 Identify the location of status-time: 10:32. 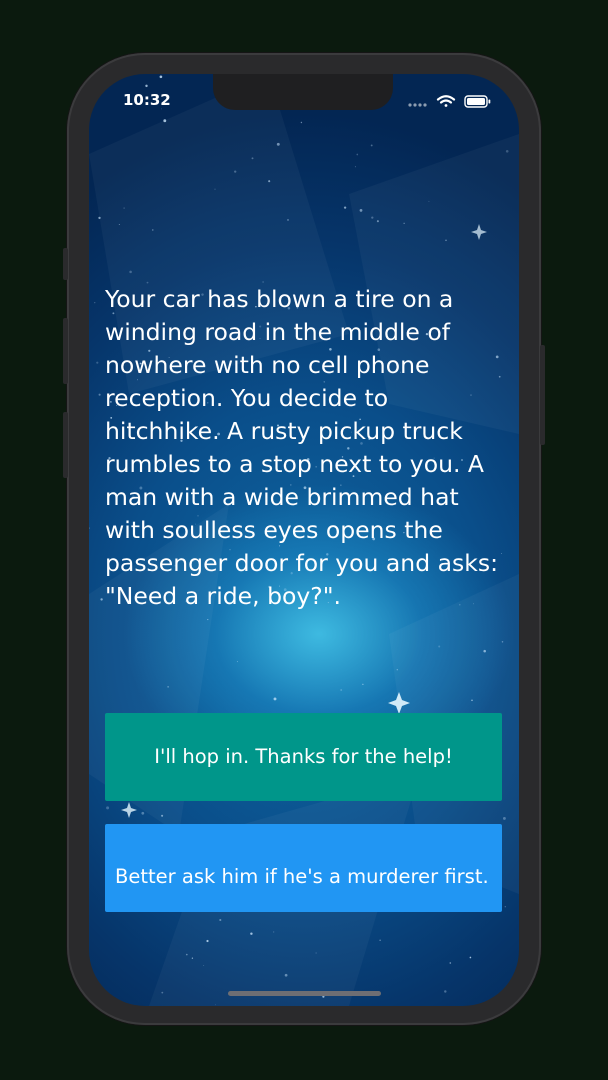
(147, 100).